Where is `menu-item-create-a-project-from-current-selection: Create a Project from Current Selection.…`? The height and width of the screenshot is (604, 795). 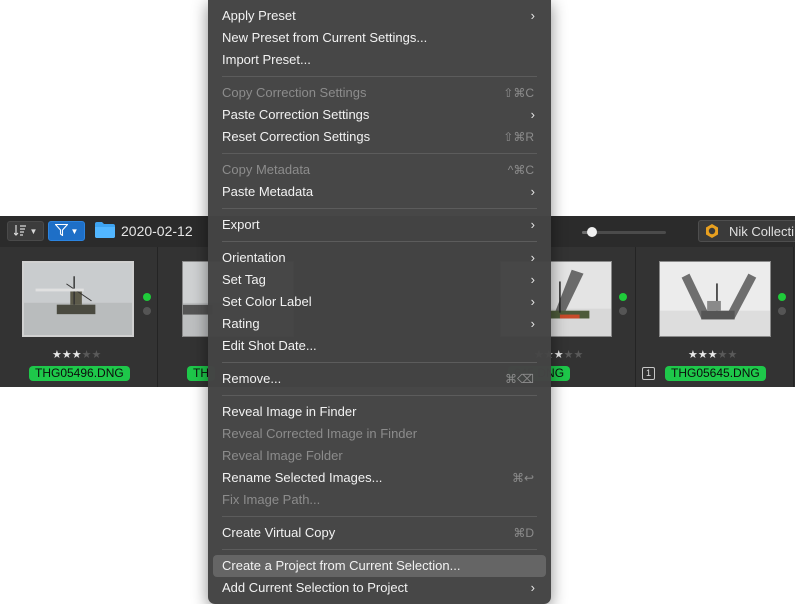 menu-item-create-a-project-from-current-selection: Create a Project from Current Selection.… is located at coordinates (379, 566).